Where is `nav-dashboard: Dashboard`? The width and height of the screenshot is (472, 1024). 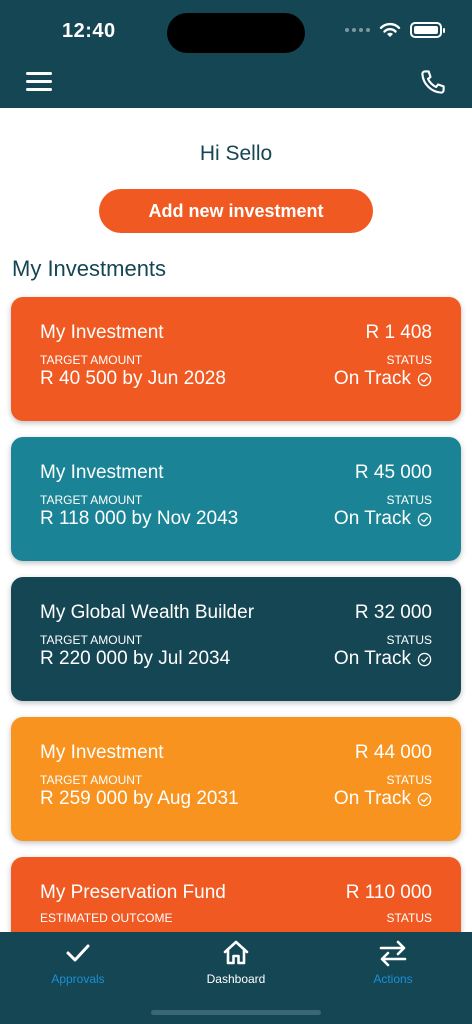
nav-dashboard: Dashboard is located at coordinates (236, 962).